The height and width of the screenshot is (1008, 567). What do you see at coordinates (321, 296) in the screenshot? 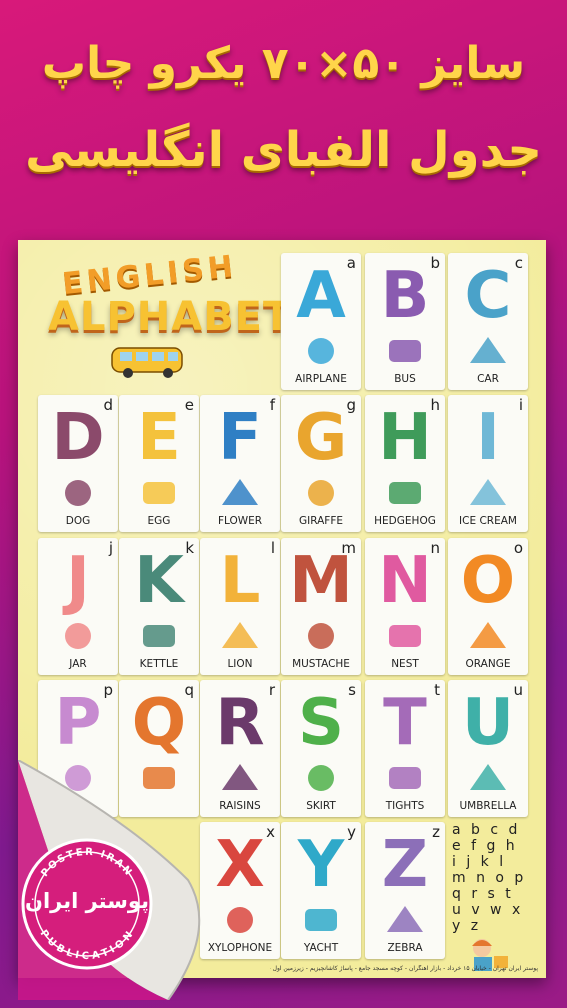
I see `uppercase-letter: A` at bounding box center [321, 296].